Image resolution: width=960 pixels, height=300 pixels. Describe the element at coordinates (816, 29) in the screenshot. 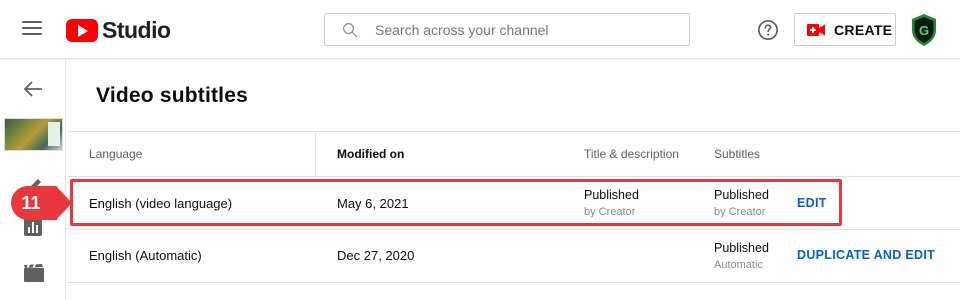

I see `create-video-icon` at that location.